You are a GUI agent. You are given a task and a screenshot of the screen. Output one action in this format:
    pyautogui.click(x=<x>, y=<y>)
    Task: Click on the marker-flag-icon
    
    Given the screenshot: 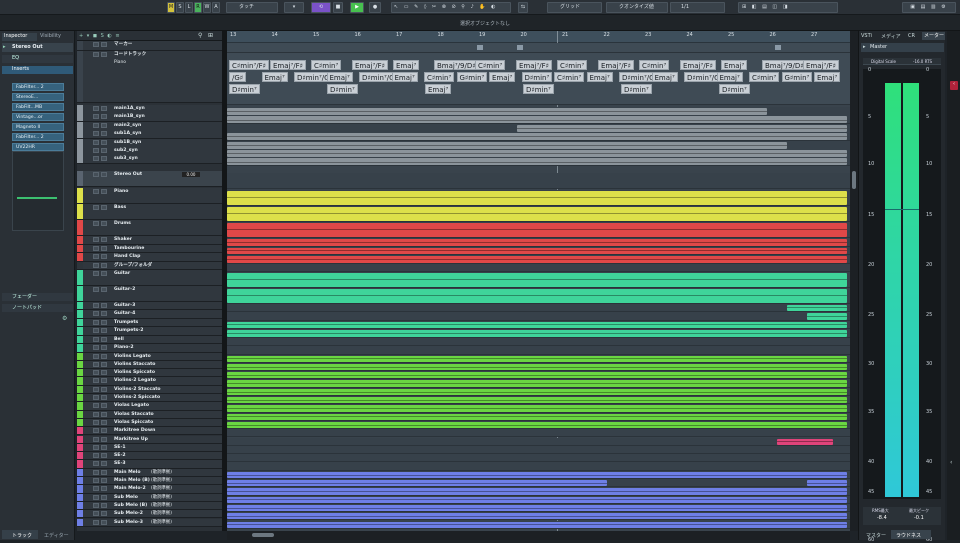 What is the action you would take?
    pyautogui.click(x=778, y=47)
    